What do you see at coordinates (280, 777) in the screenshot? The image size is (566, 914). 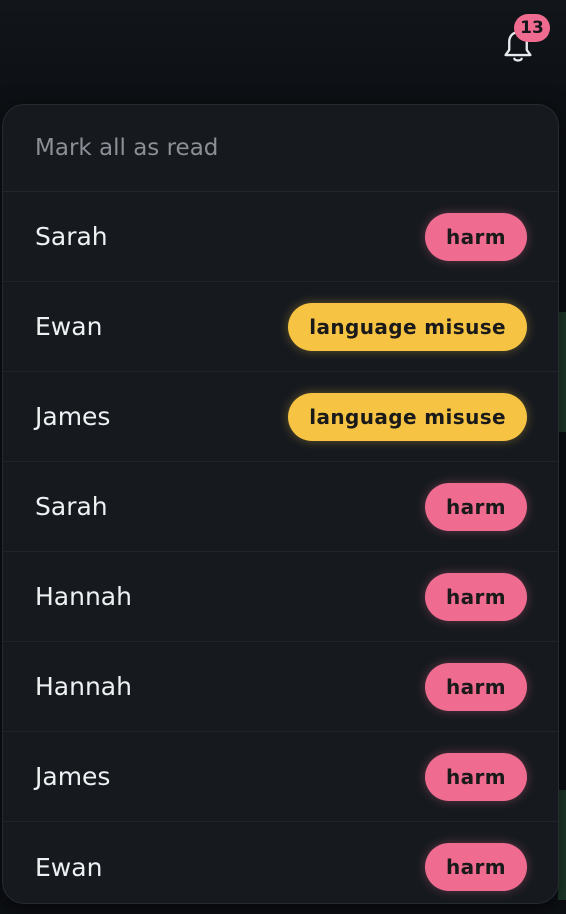 I see `notification-item: James harm` at bounding box center [280, 777].